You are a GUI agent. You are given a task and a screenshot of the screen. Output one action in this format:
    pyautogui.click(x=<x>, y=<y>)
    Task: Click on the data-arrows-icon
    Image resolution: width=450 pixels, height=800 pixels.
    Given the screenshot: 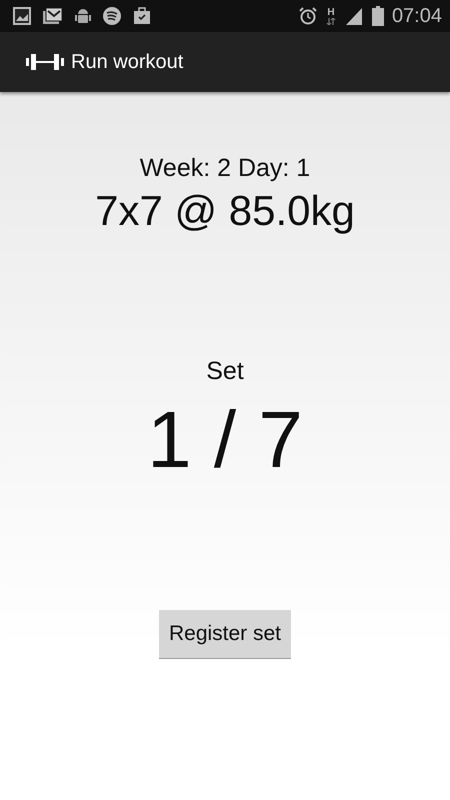 What is the action you would take?
    pyautogui.click(x=331, y=21)
    